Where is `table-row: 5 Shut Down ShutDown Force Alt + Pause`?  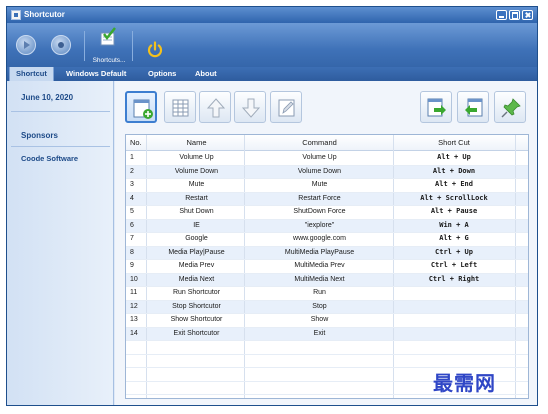 table-row: 5 Shut Down ShutDown Force Alt + Pause is located at coordinates (327, 212).